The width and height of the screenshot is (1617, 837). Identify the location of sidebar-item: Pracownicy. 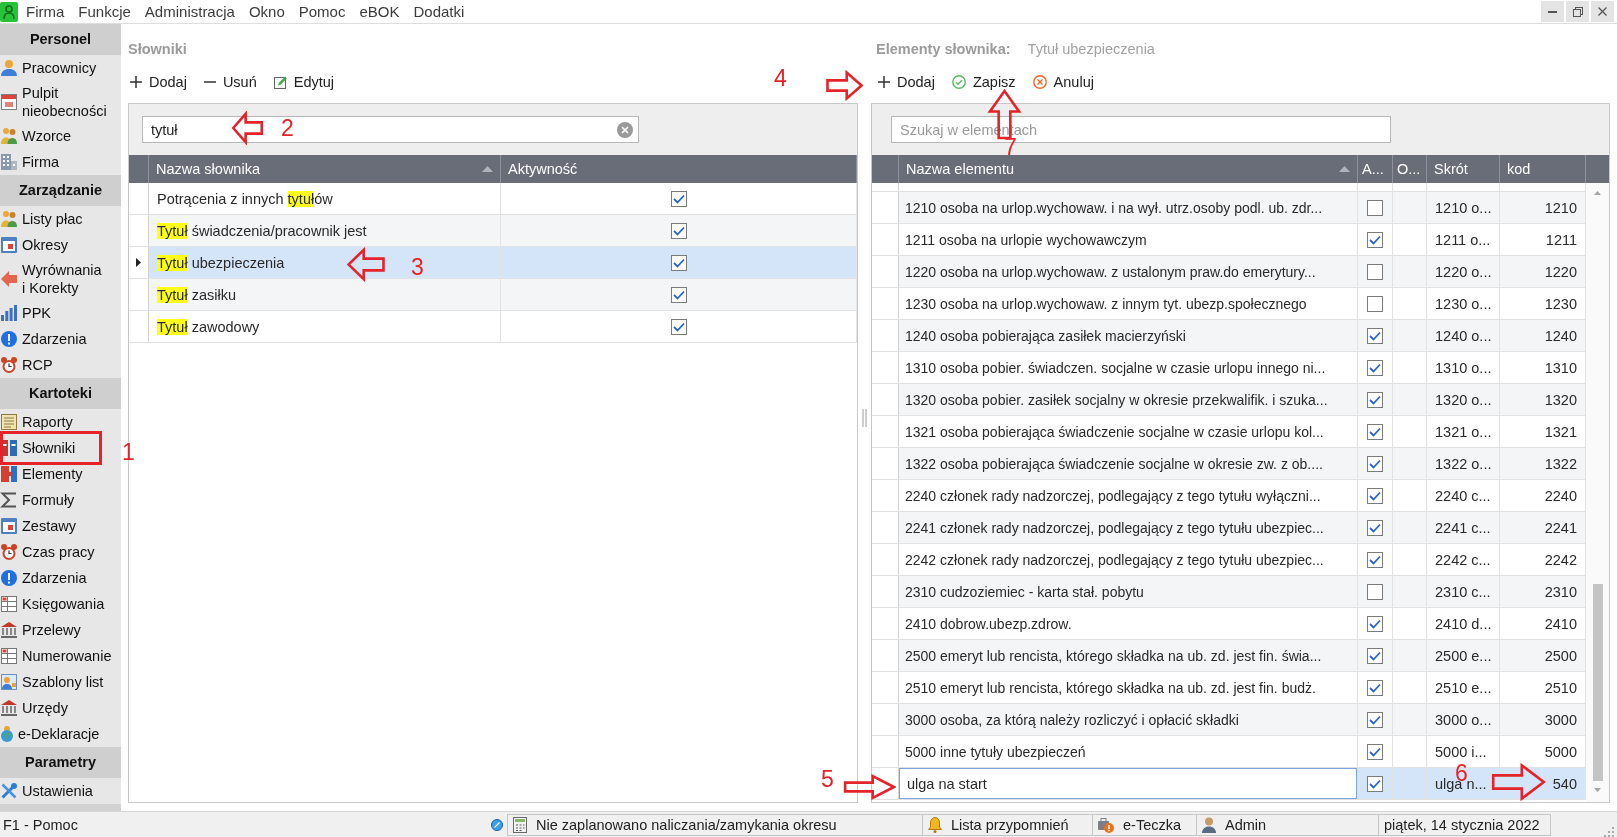
(60, 68).